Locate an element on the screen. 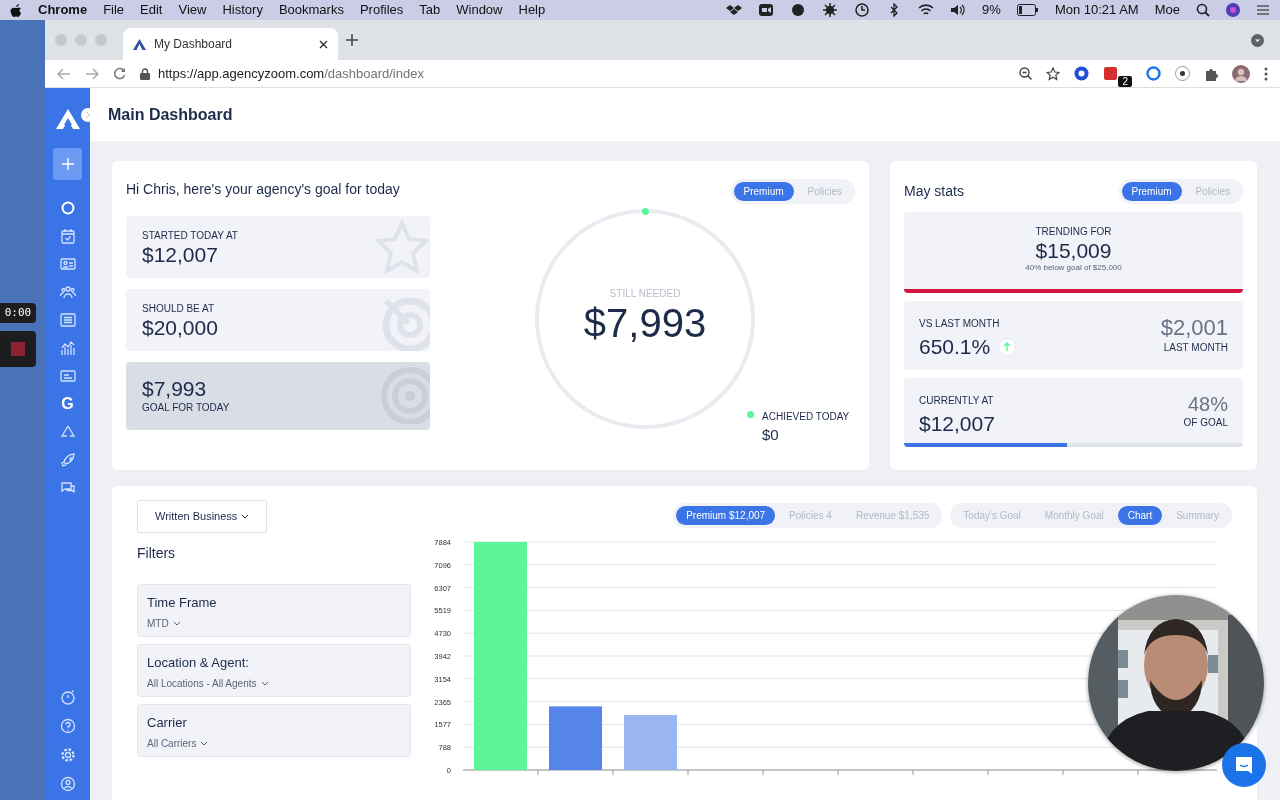 The image size is (1280, 800). stat-value: 48% is located at coordinates (1207, 404).